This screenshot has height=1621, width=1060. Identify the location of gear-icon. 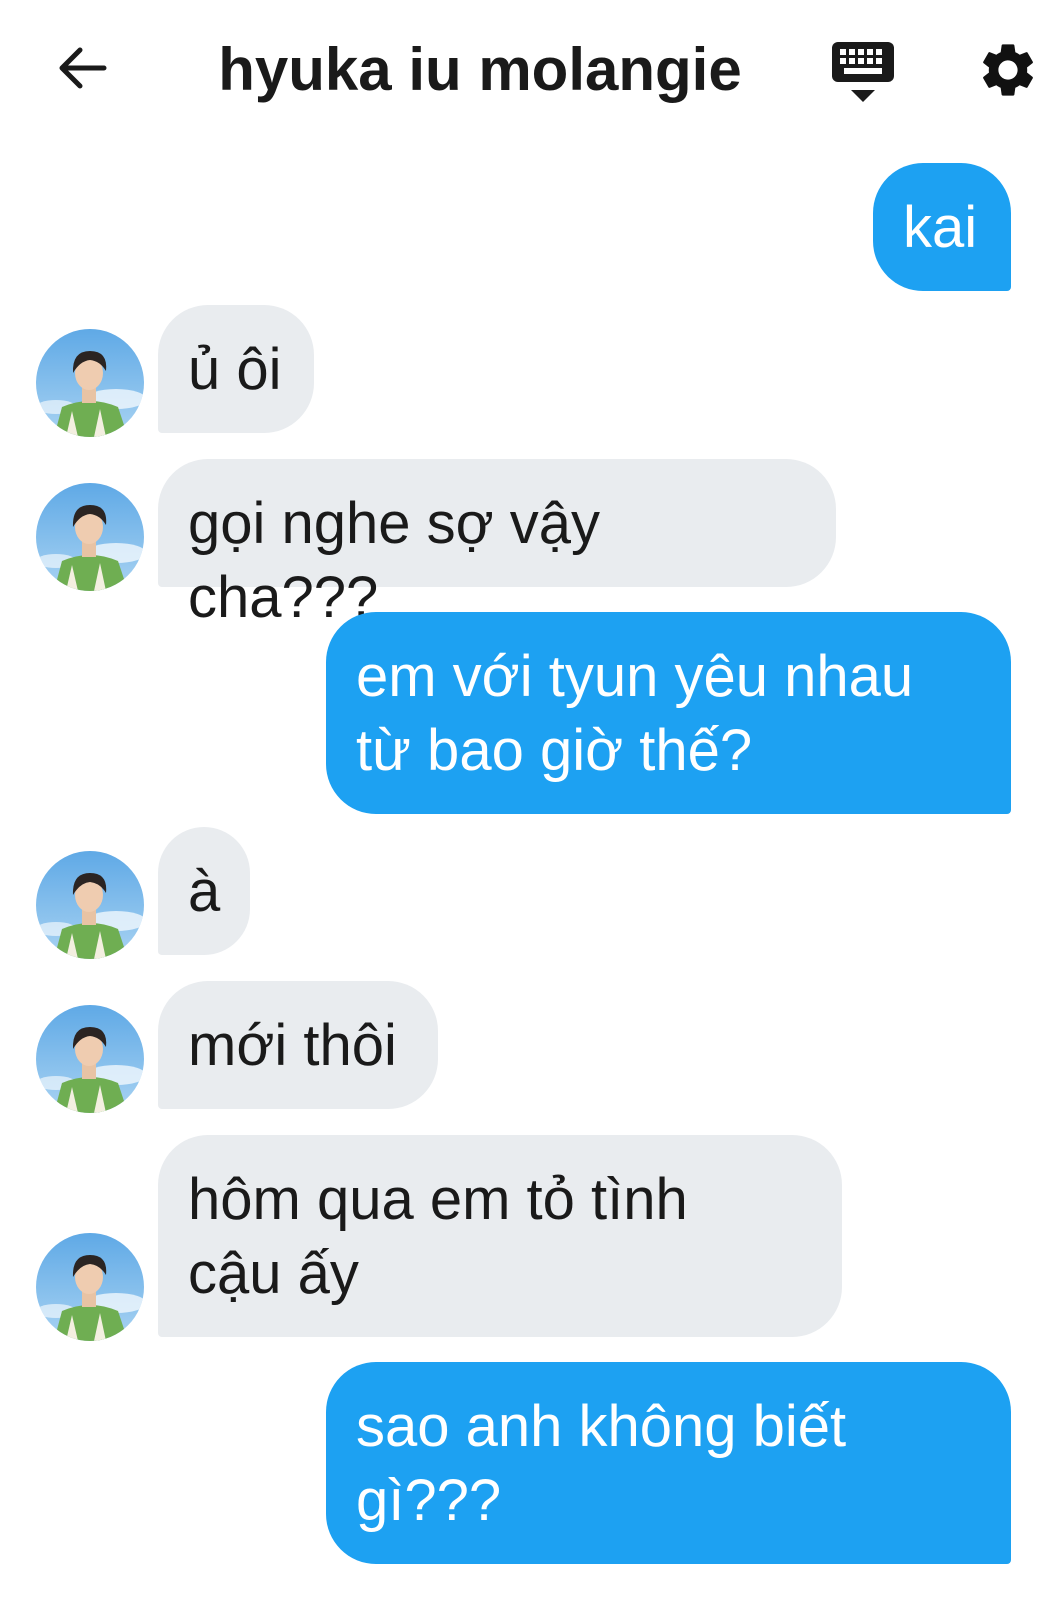
(1008, 70).